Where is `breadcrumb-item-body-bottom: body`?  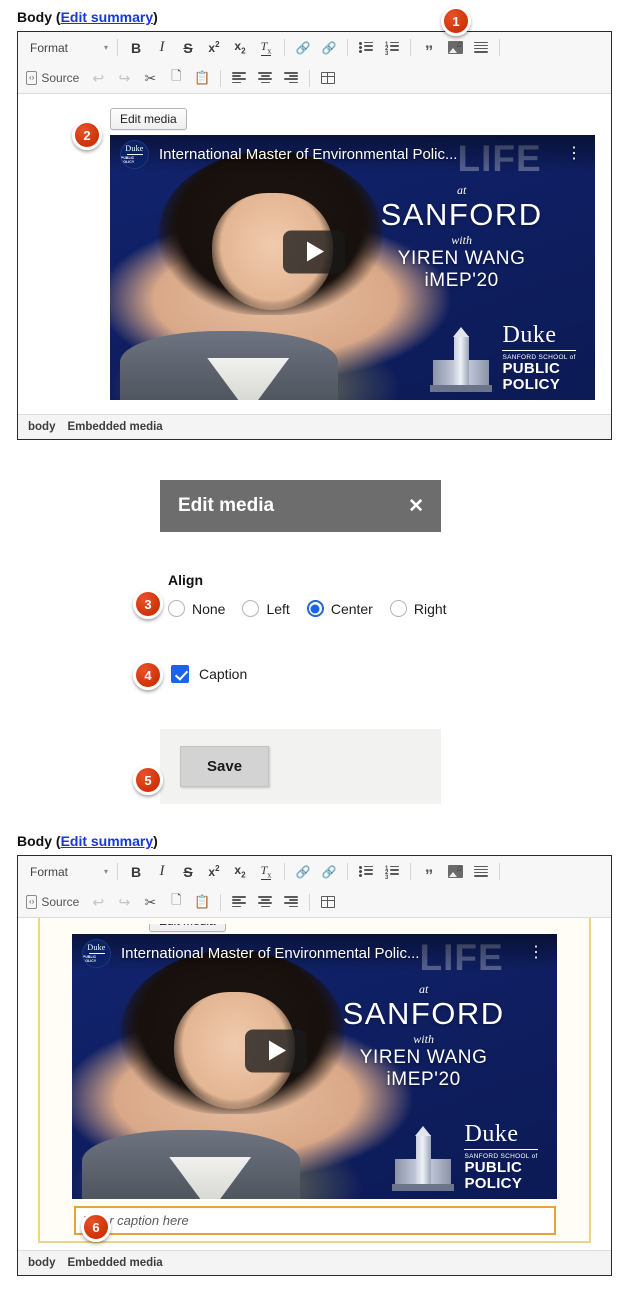
breadcrumb-item-body-bottom: body is located at coordinates (41, 1263).